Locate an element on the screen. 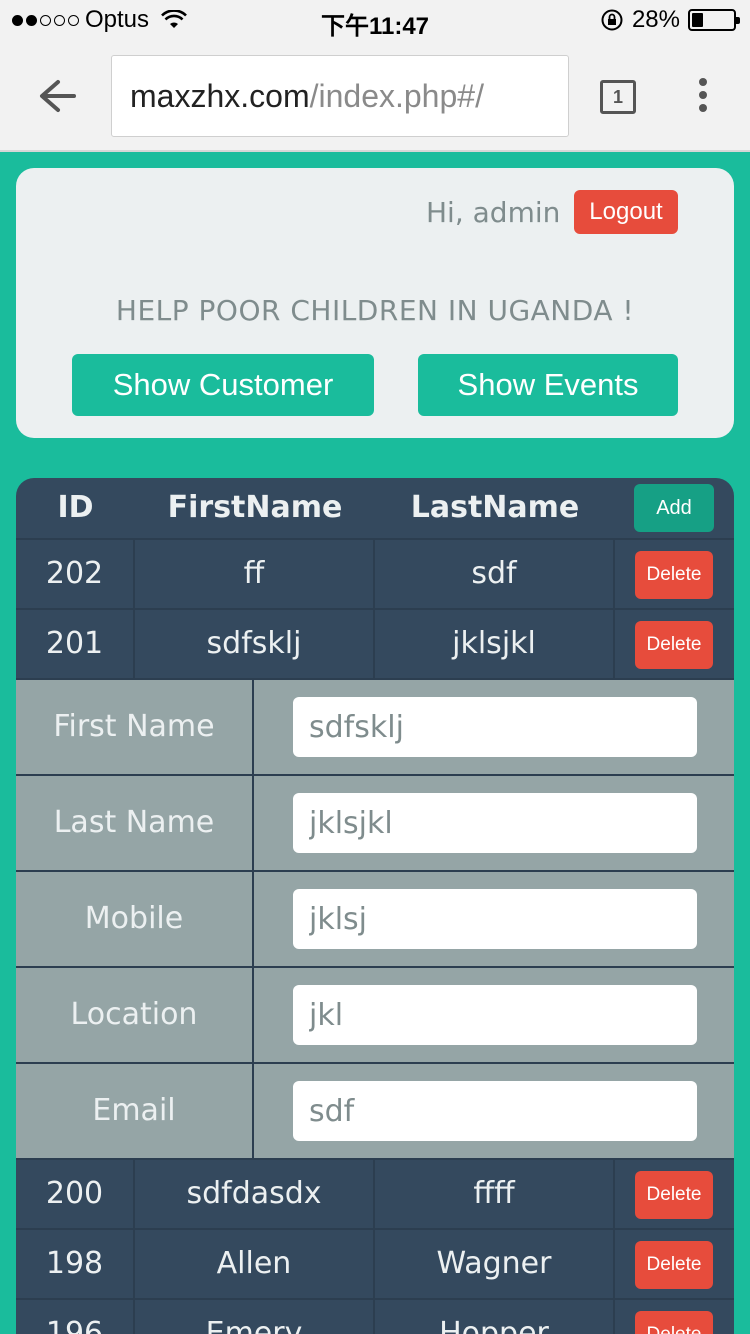  url-host: maxzhx.com is located at coordinates (220, 96).